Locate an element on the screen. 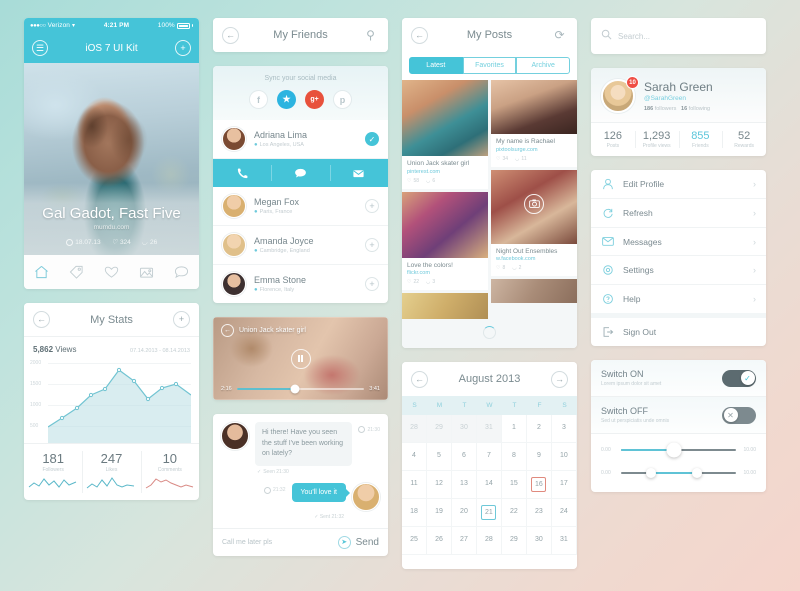 This screenshot has width=800, height=591. twitter-icon: ★ is located at coordinates (286, 99).